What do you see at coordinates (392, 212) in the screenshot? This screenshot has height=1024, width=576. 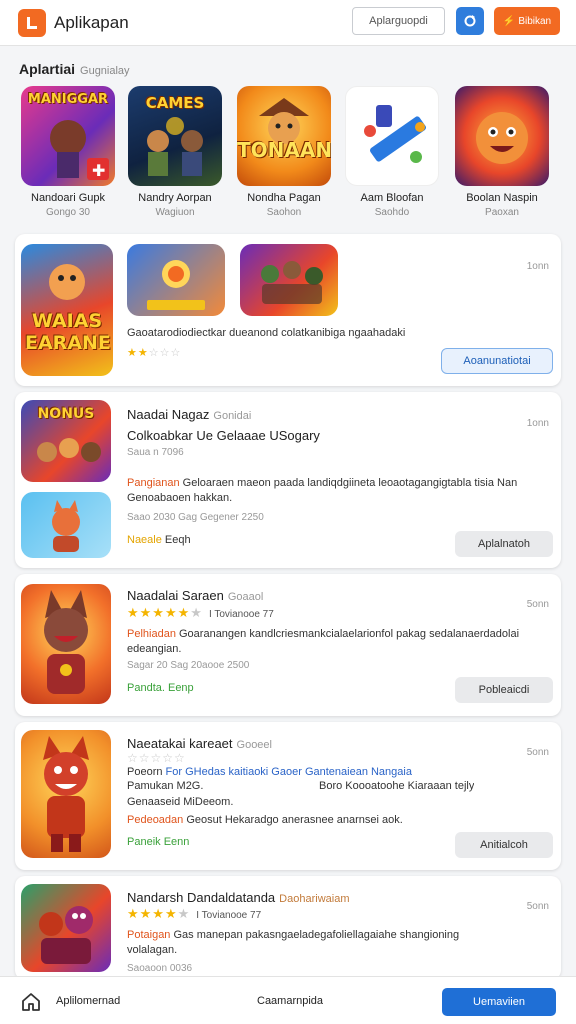 I see `featured-app-sub: Saohdo` at bounding box center [392, 212].